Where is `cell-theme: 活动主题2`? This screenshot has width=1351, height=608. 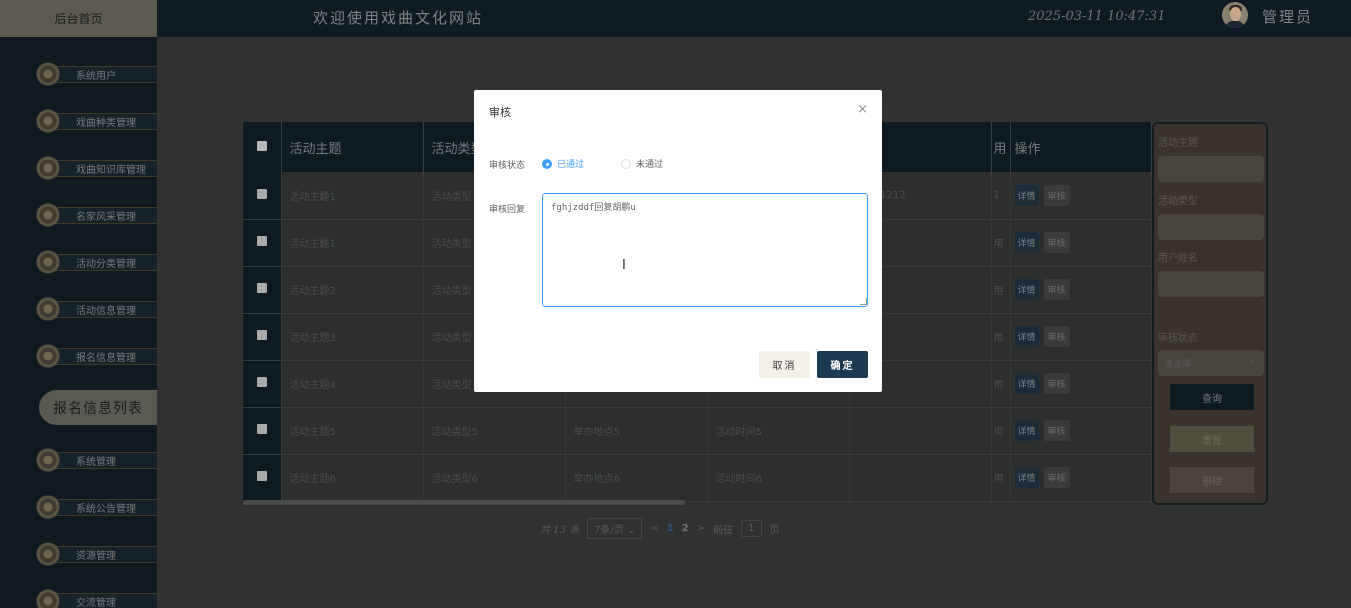 cell-theme: 活动主题2 is located at coordinates (352, 290).